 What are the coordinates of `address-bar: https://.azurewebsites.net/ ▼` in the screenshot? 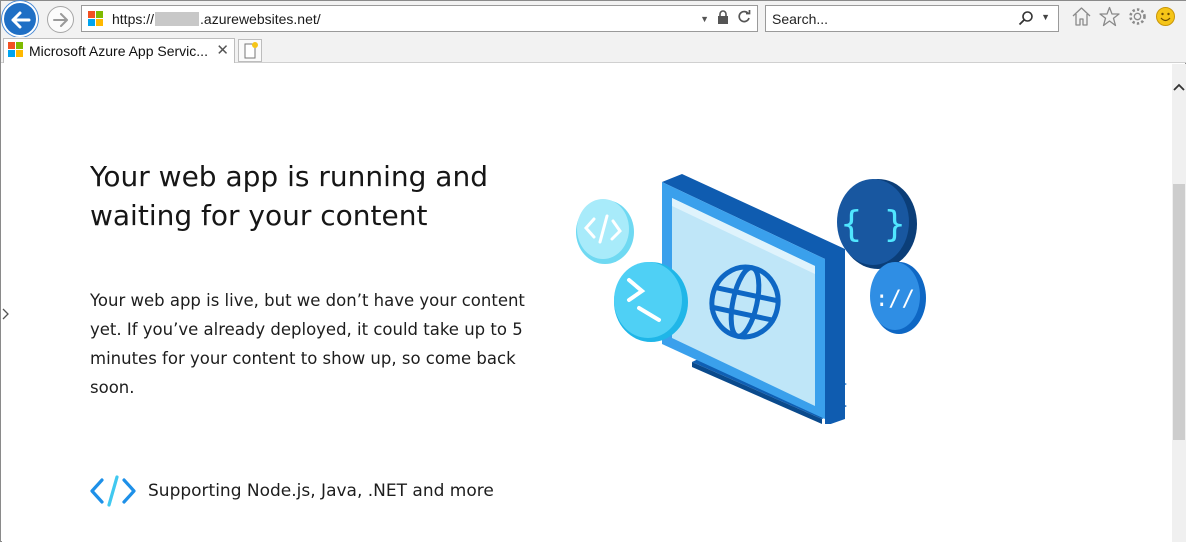 It's located at (419, 18).